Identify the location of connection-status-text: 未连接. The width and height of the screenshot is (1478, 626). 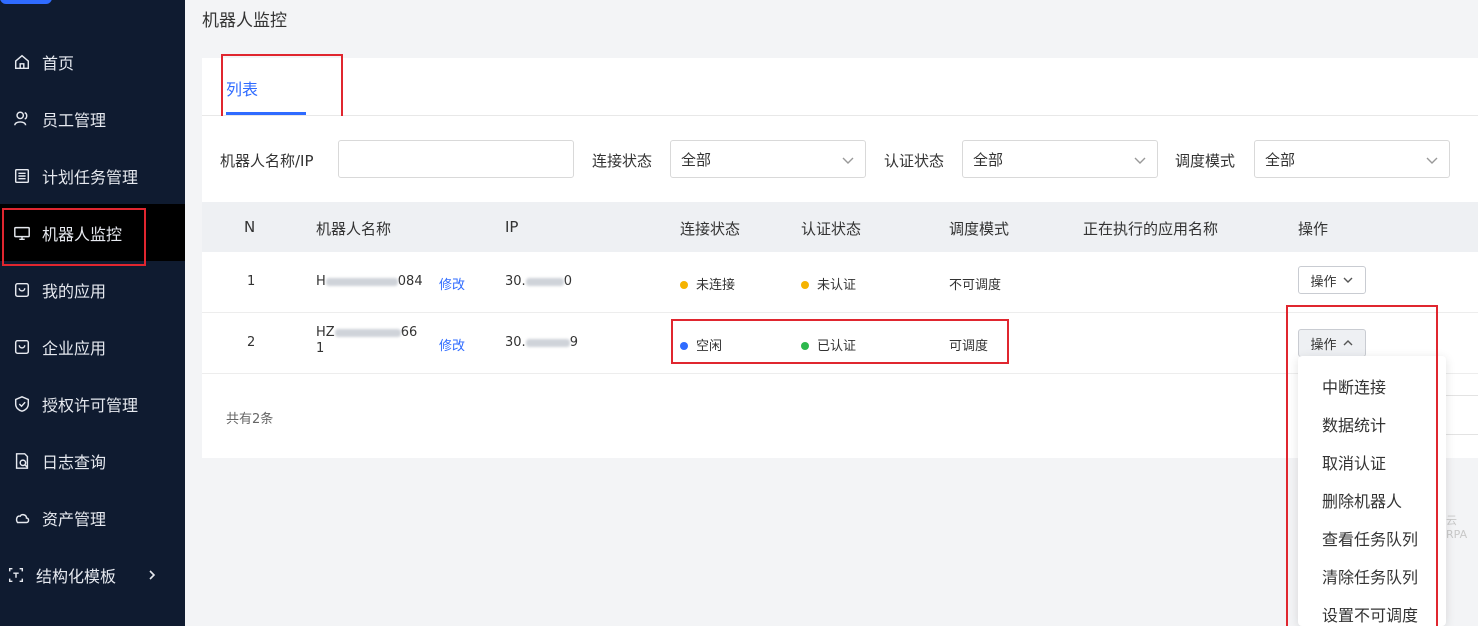
(716, 285).